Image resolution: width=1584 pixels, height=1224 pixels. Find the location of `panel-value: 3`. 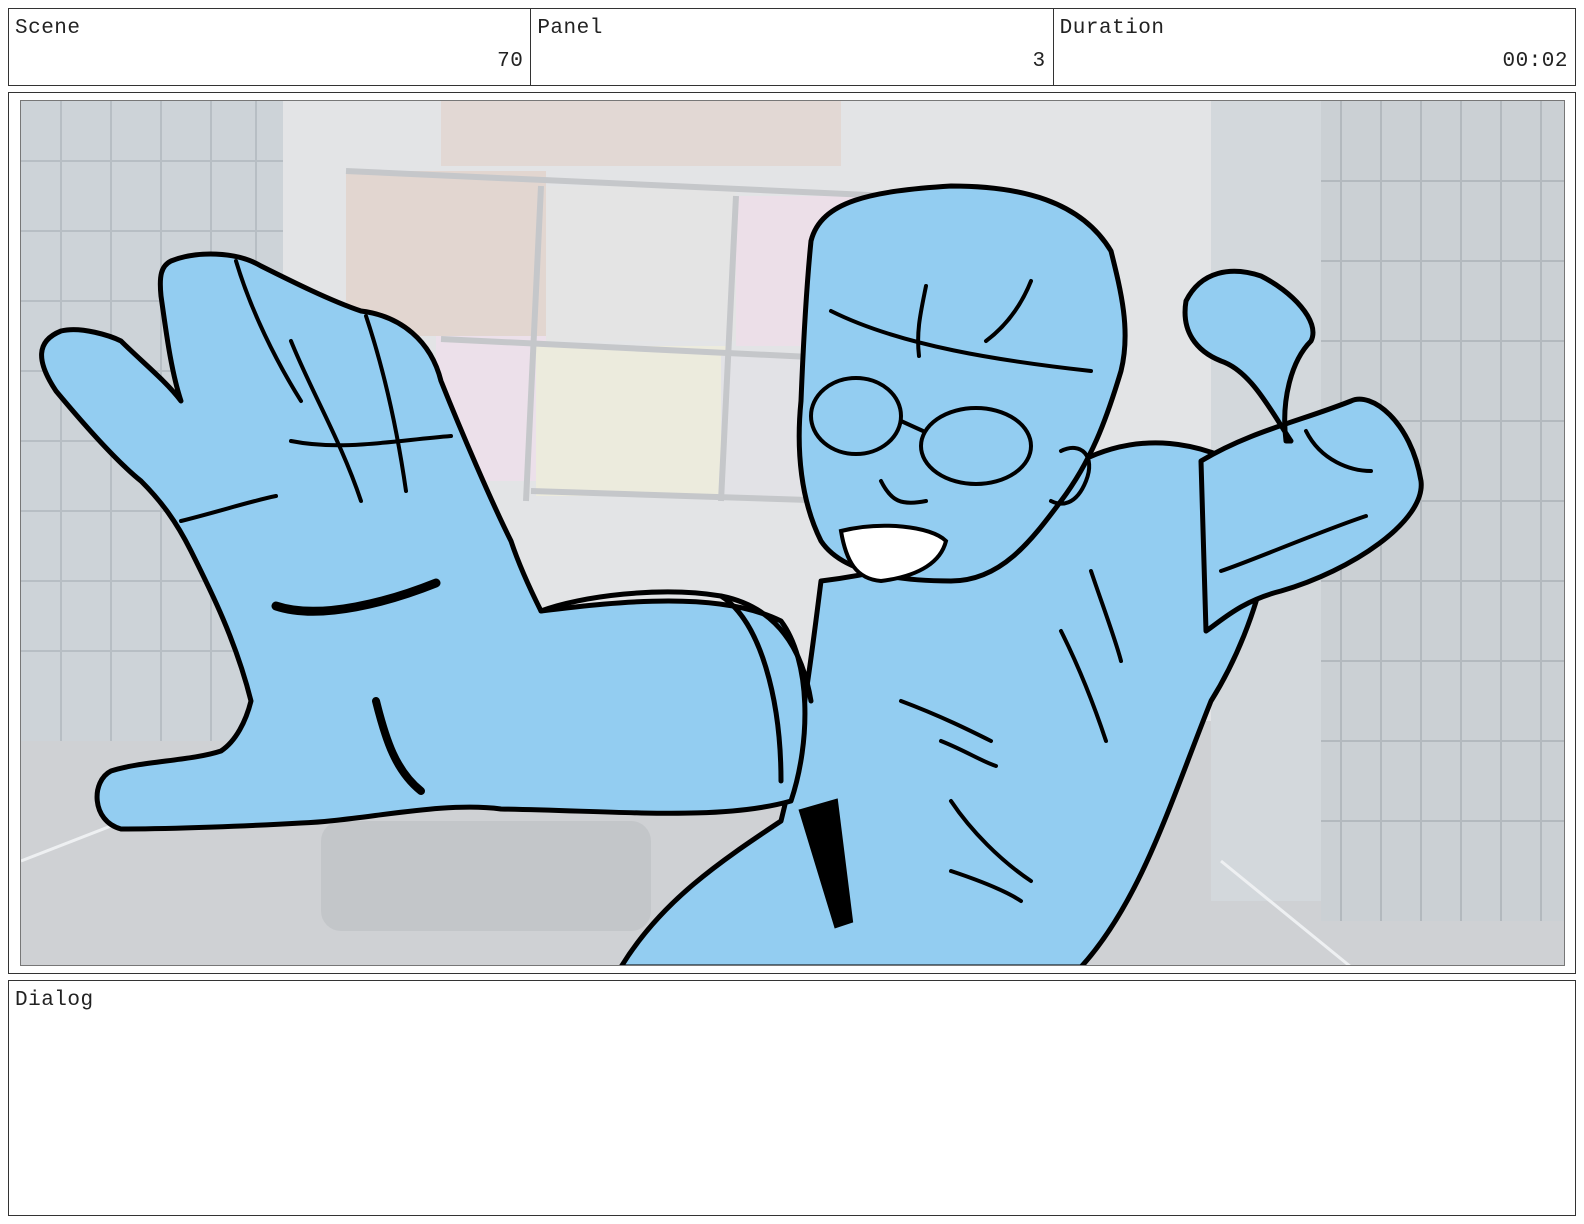

panel-value: 3 is located at coordinates (1039, 61).